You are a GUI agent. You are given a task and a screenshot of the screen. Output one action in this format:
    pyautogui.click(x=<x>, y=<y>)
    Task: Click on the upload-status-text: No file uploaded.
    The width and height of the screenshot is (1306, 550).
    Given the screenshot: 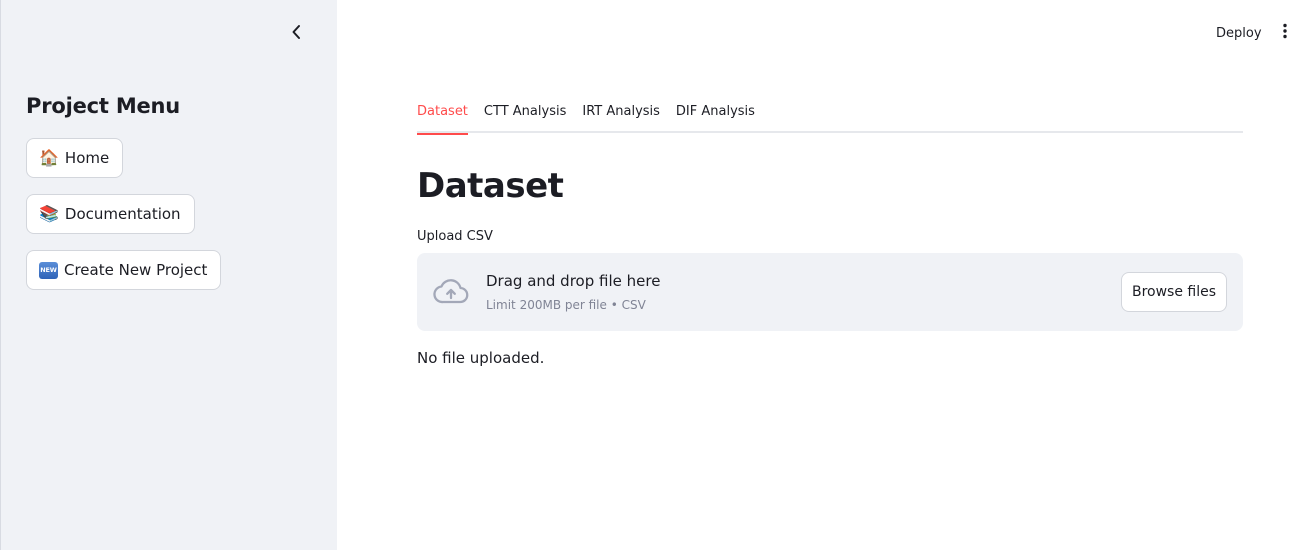 What is the action you would take?
    pyautogui.click(x=481, y=358)
    